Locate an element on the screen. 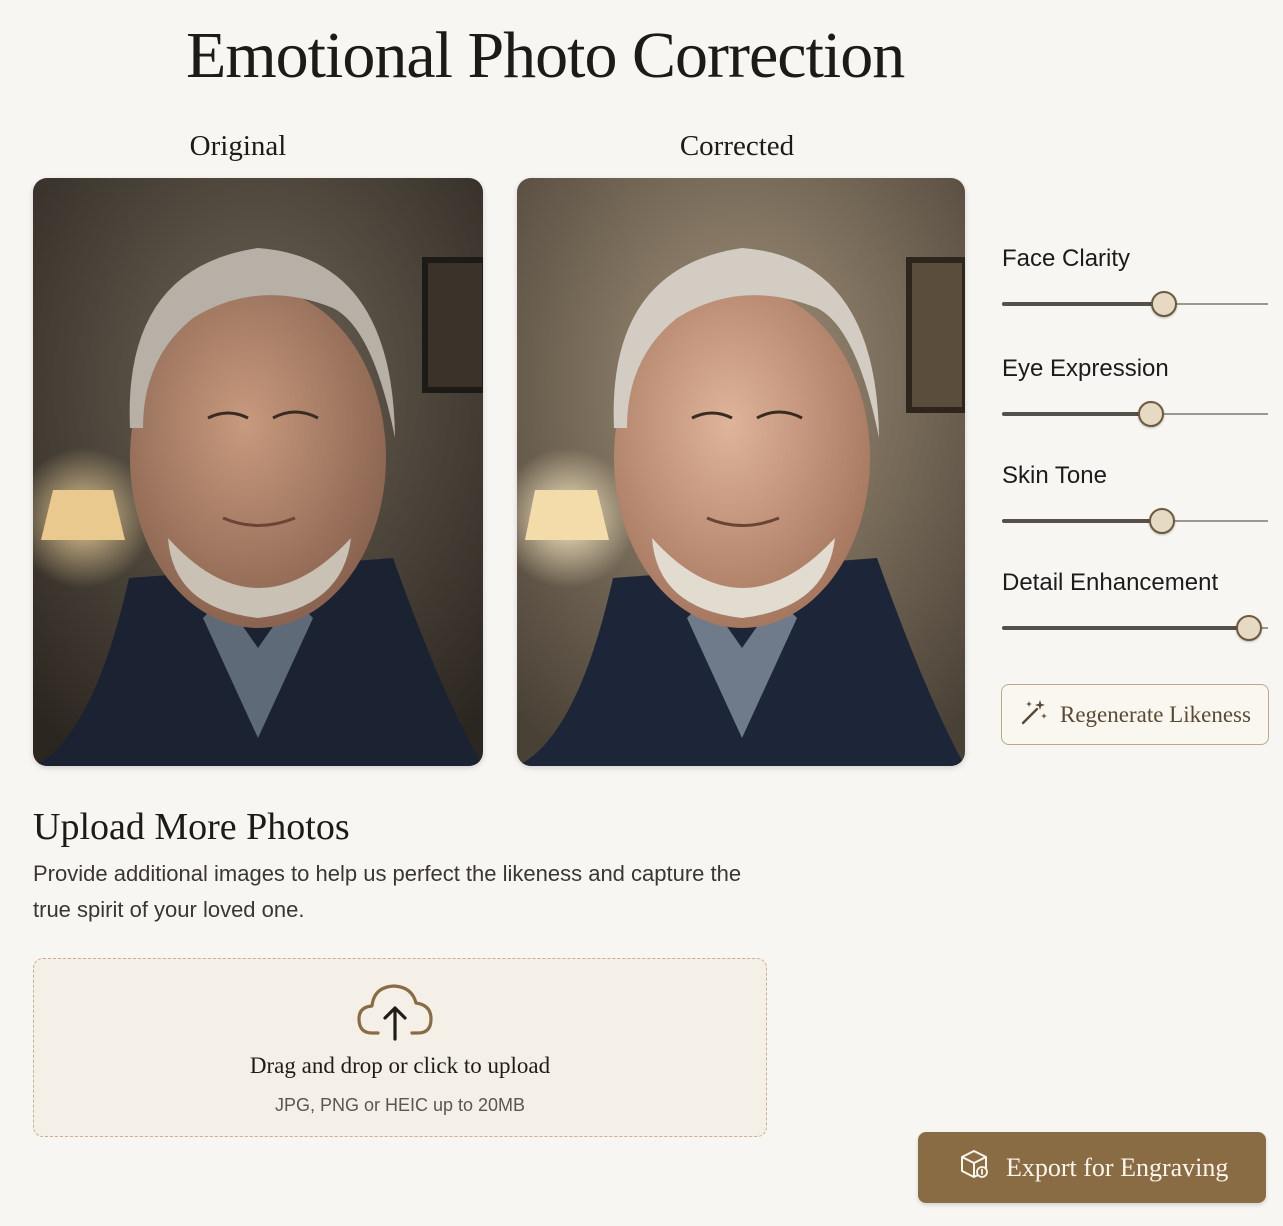 This screenshot has width=1283, height=1226. regenerate-label: Regenerate Likeness is located at coordinates (1155, 714).